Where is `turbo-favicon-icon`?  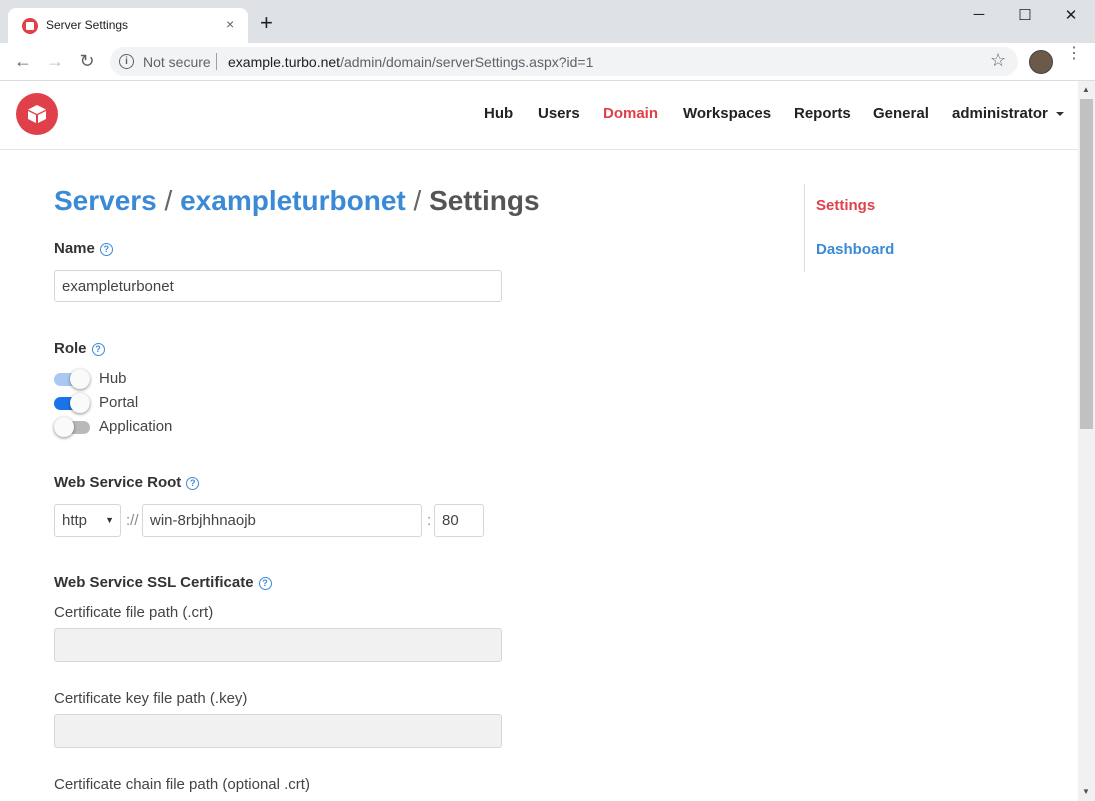
turbo-favicon-icon is located at coordinates (30, 26).